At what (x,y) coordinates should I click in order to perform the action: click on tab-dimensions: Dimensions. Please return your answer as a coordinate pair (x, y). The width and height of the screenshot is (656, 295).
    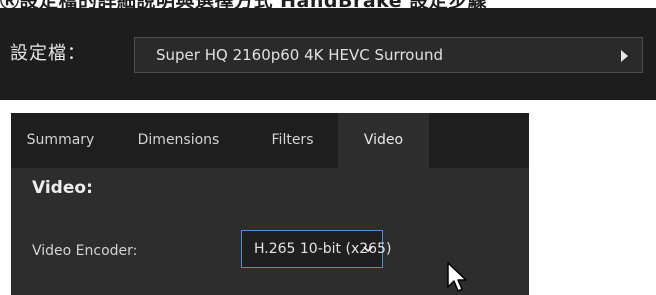
    Looking at the image, I should click on (178, 140).